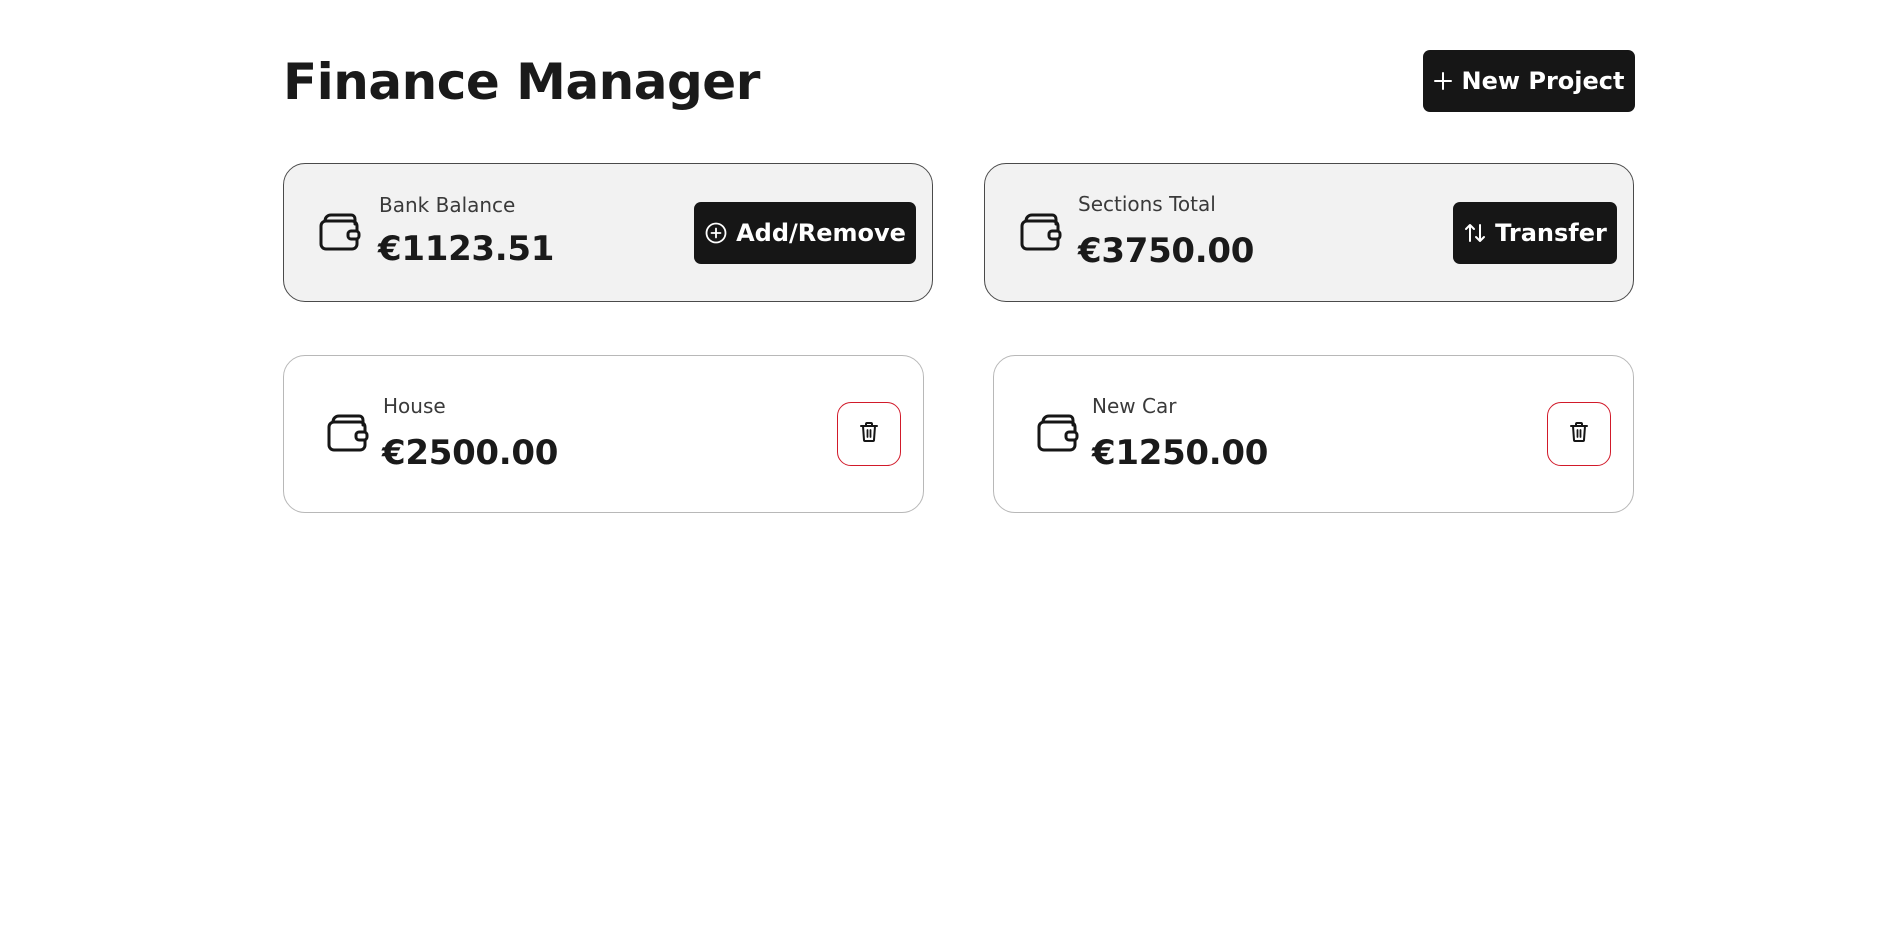 The height and width of the screenshot is (932, 1887). What do you see at coordinates (1475, 233) in the screenshot?
I see `arrows-up-down-icon` at bounding box center [1475, 233].